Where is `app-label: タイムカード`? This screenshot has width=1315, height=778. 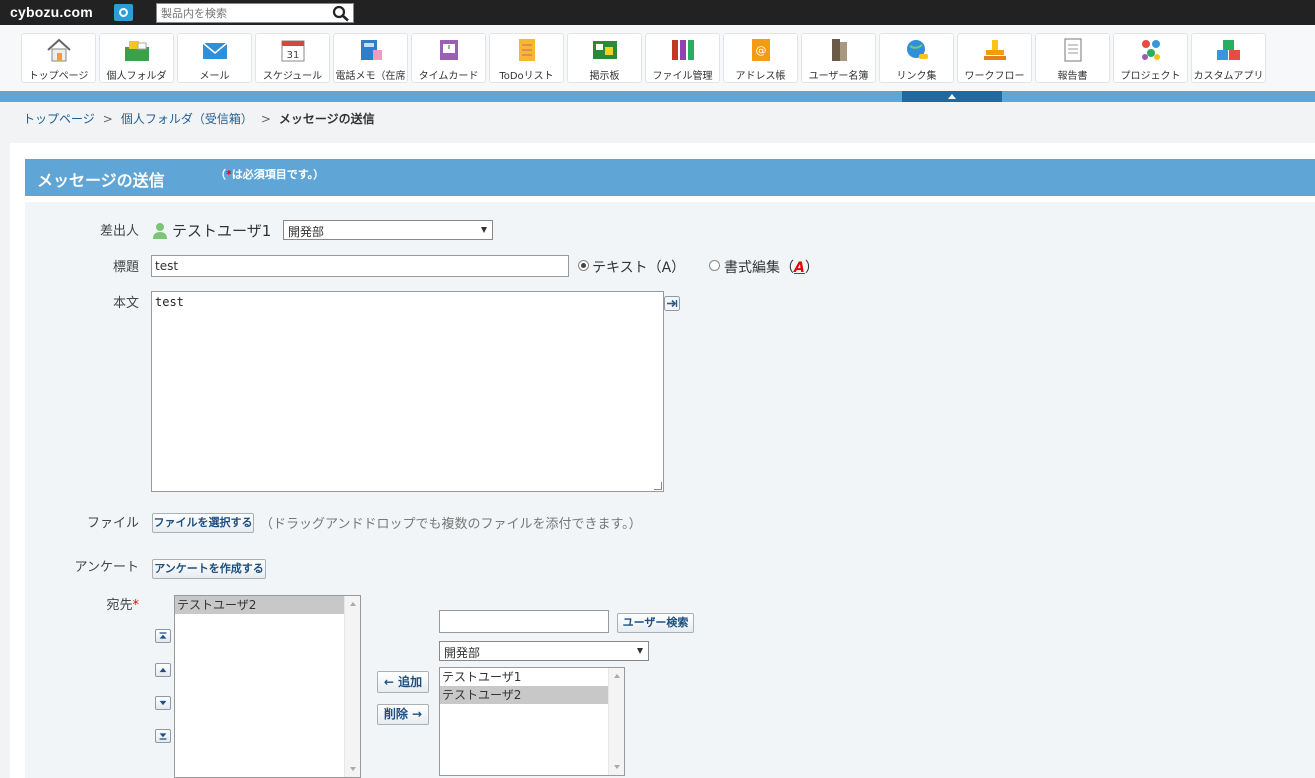
app-label: タイムカード is located at coordinates (448, 76).